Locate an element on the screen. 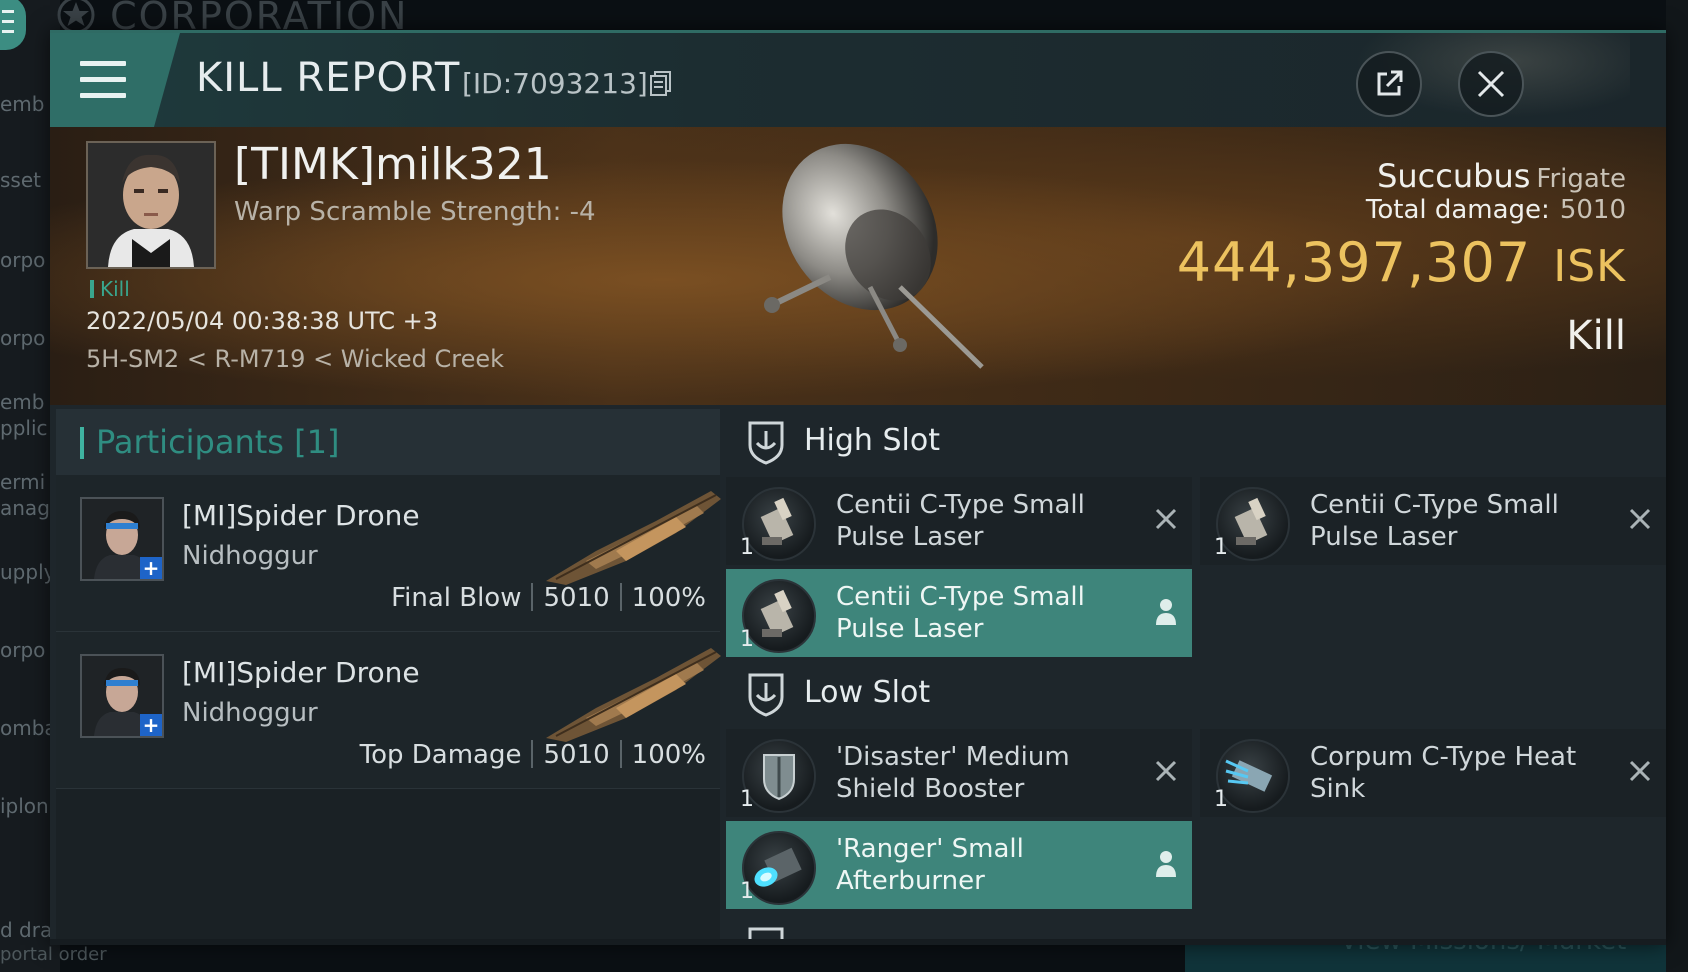  participant-stats: Final Blow 5010 100% is located at coordinates (548, 598).